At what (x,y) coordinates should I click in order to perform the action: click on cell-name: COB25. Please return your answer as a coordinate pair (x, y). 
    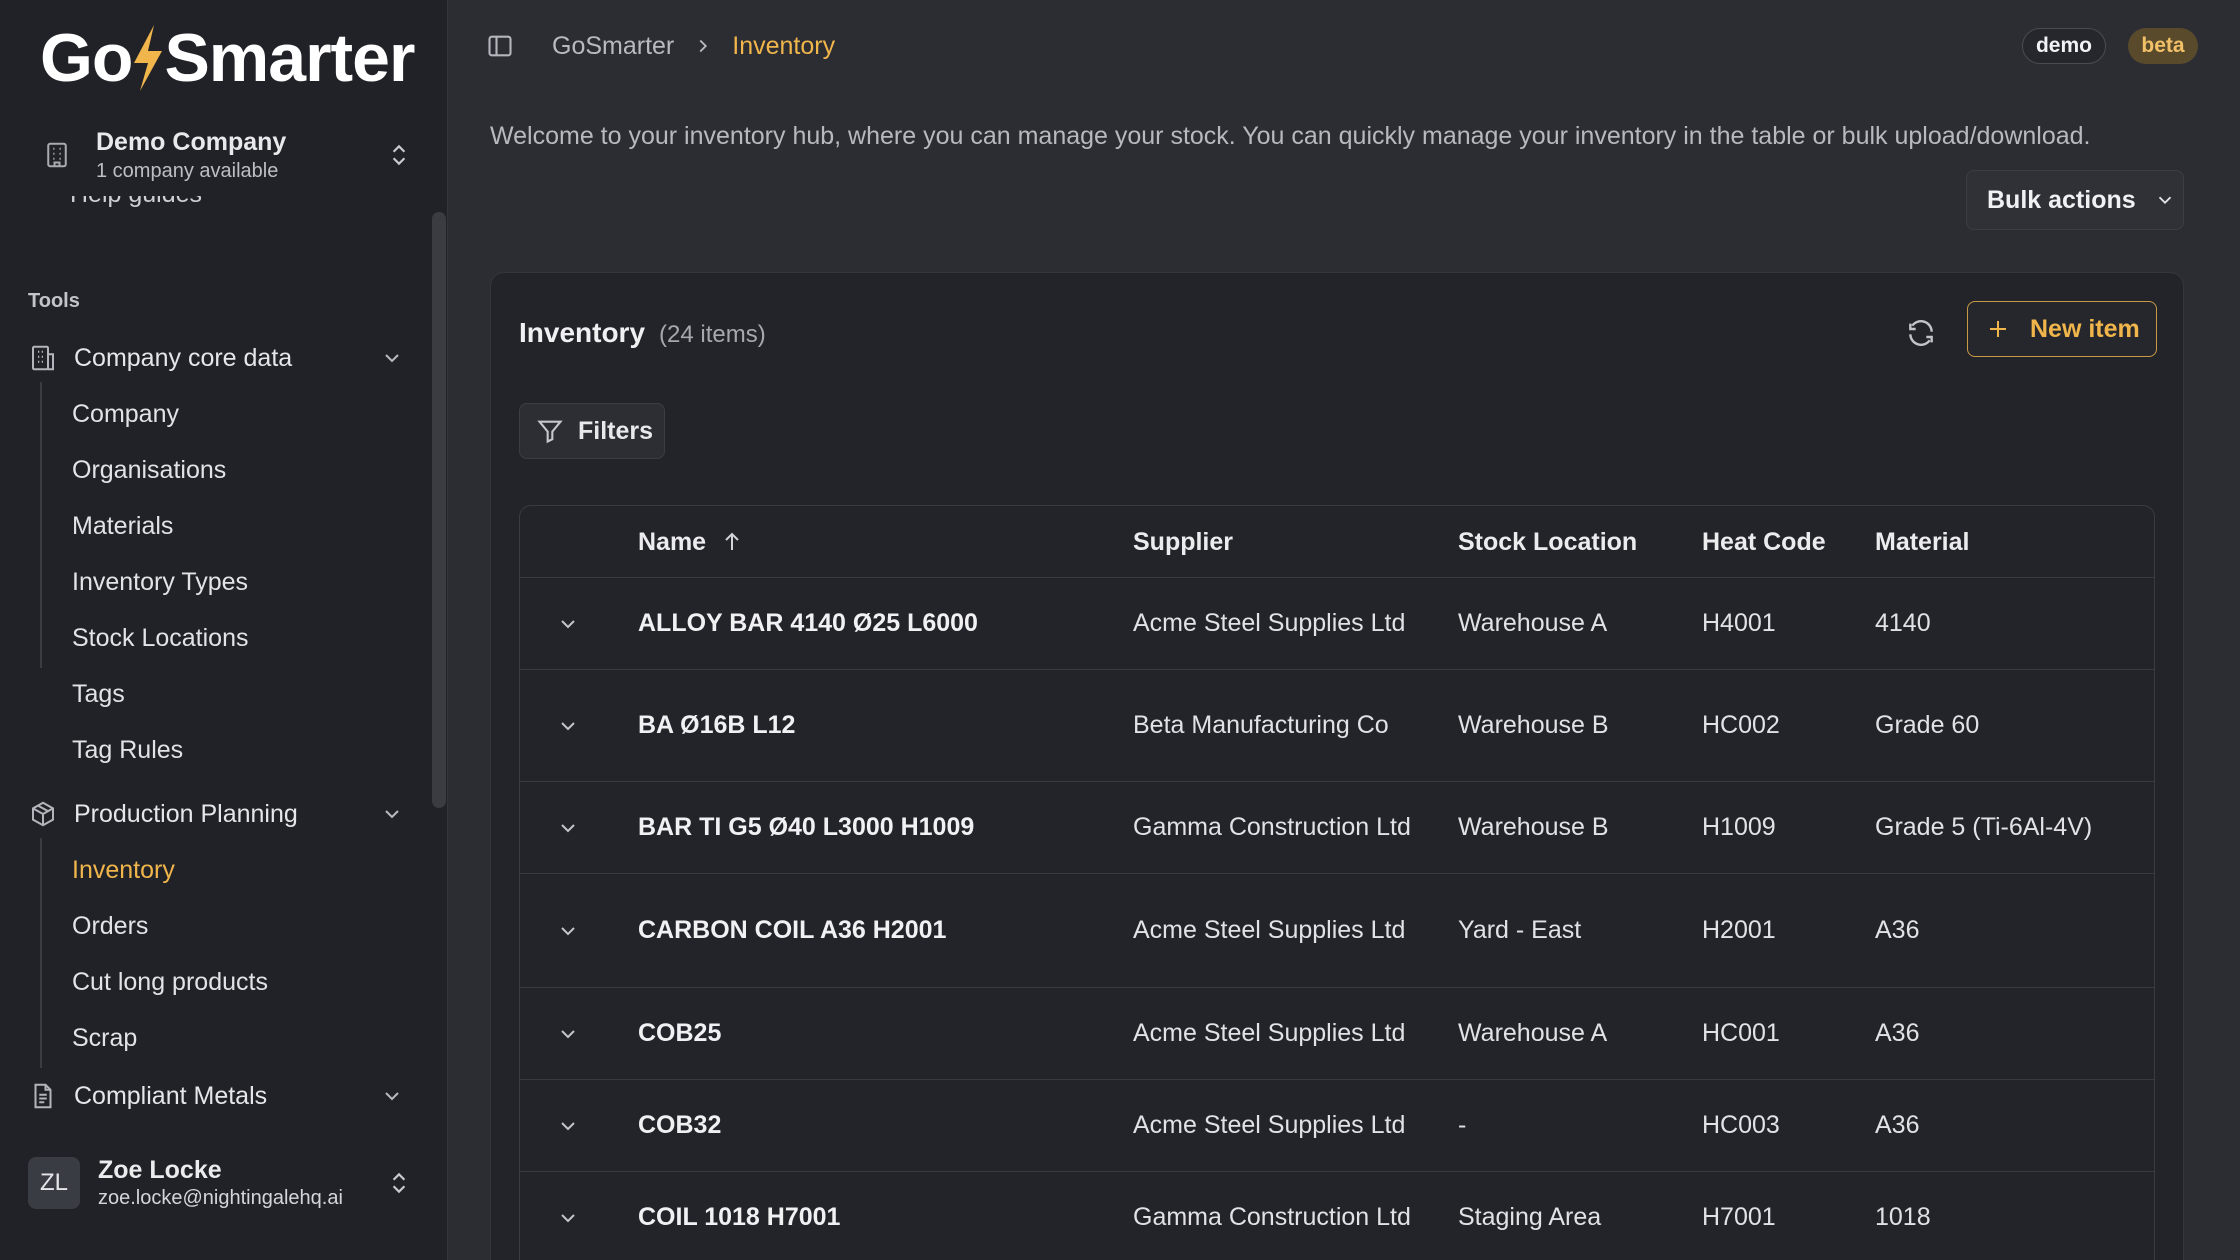
    Looking at the image, I should click on (680, 1033).